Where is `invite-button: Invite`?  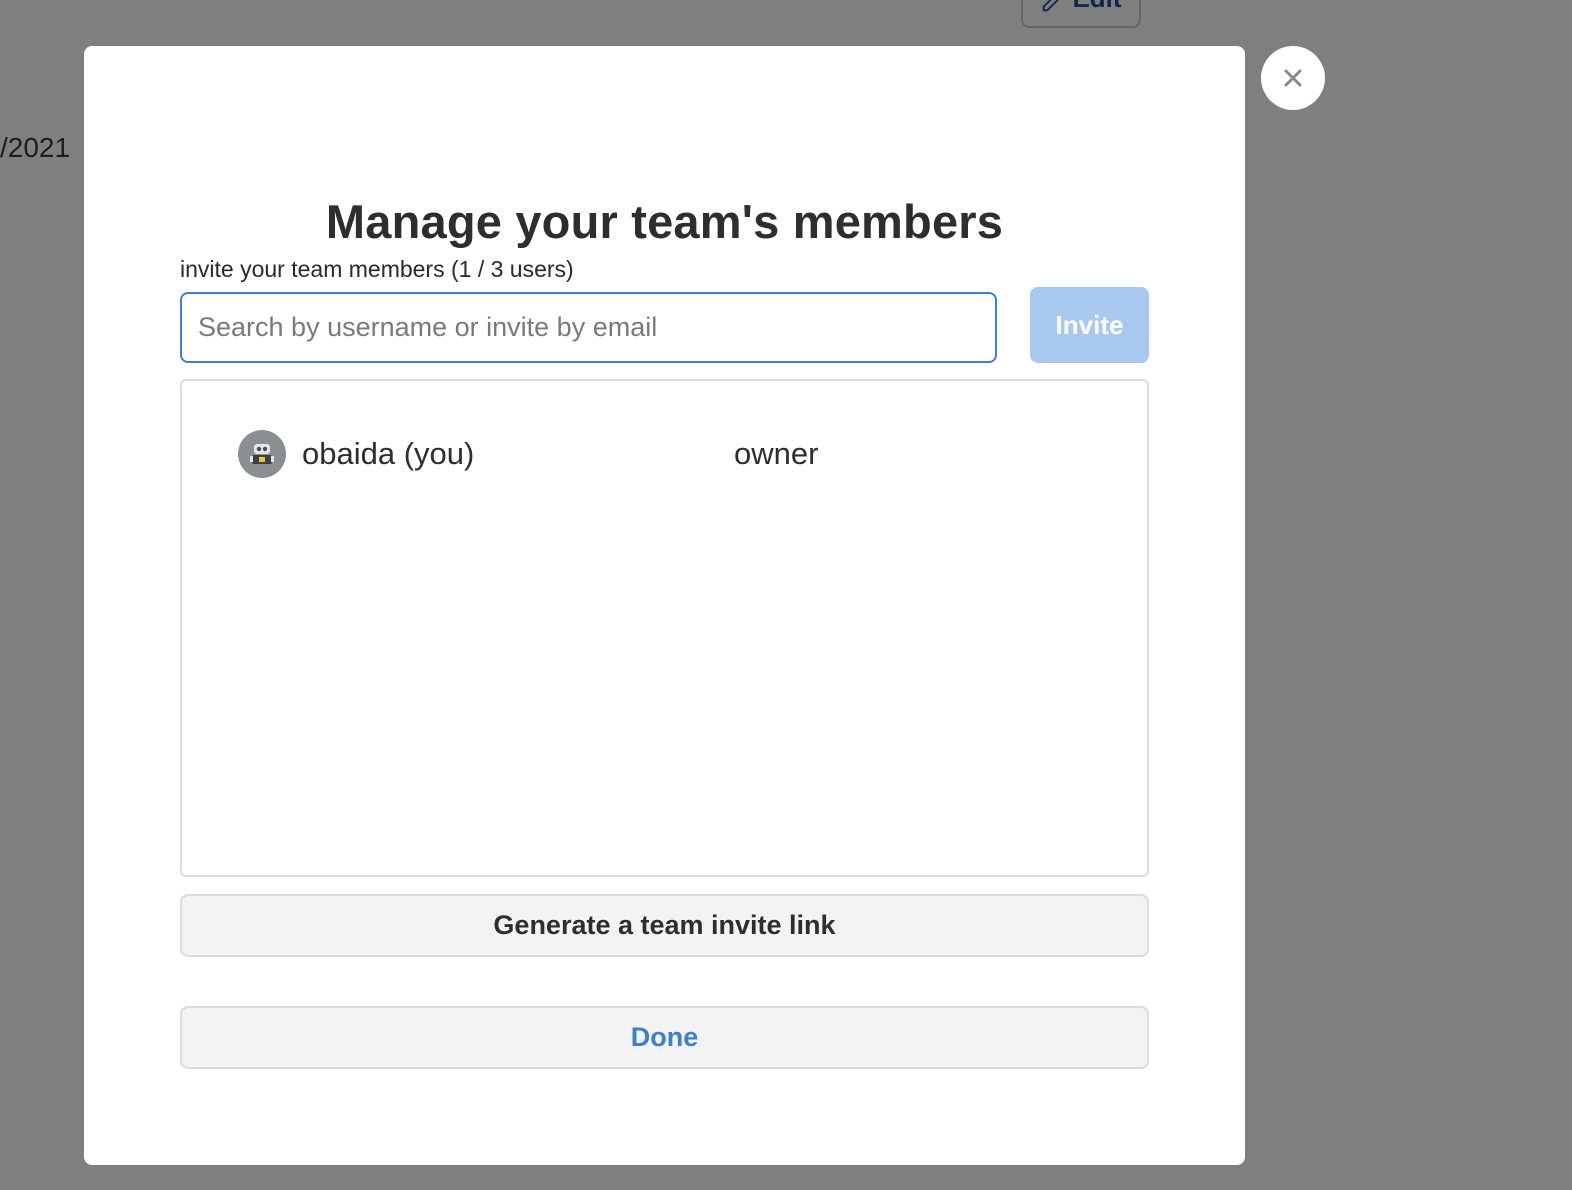 invite-button: Invite is located at coordinates (1089, 325).